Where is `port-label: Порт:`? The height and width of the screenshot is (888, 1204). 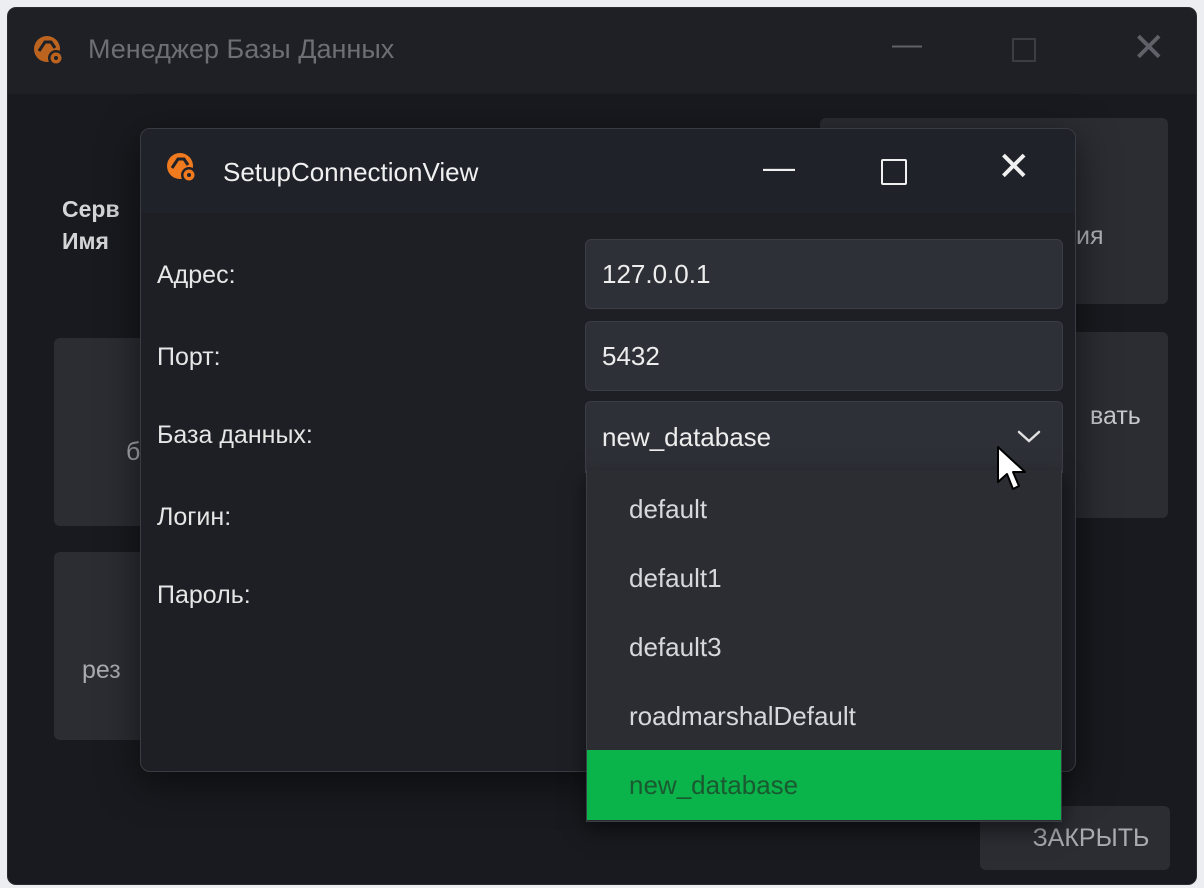
port-label: Порт: is located at coordinates (189, 357).